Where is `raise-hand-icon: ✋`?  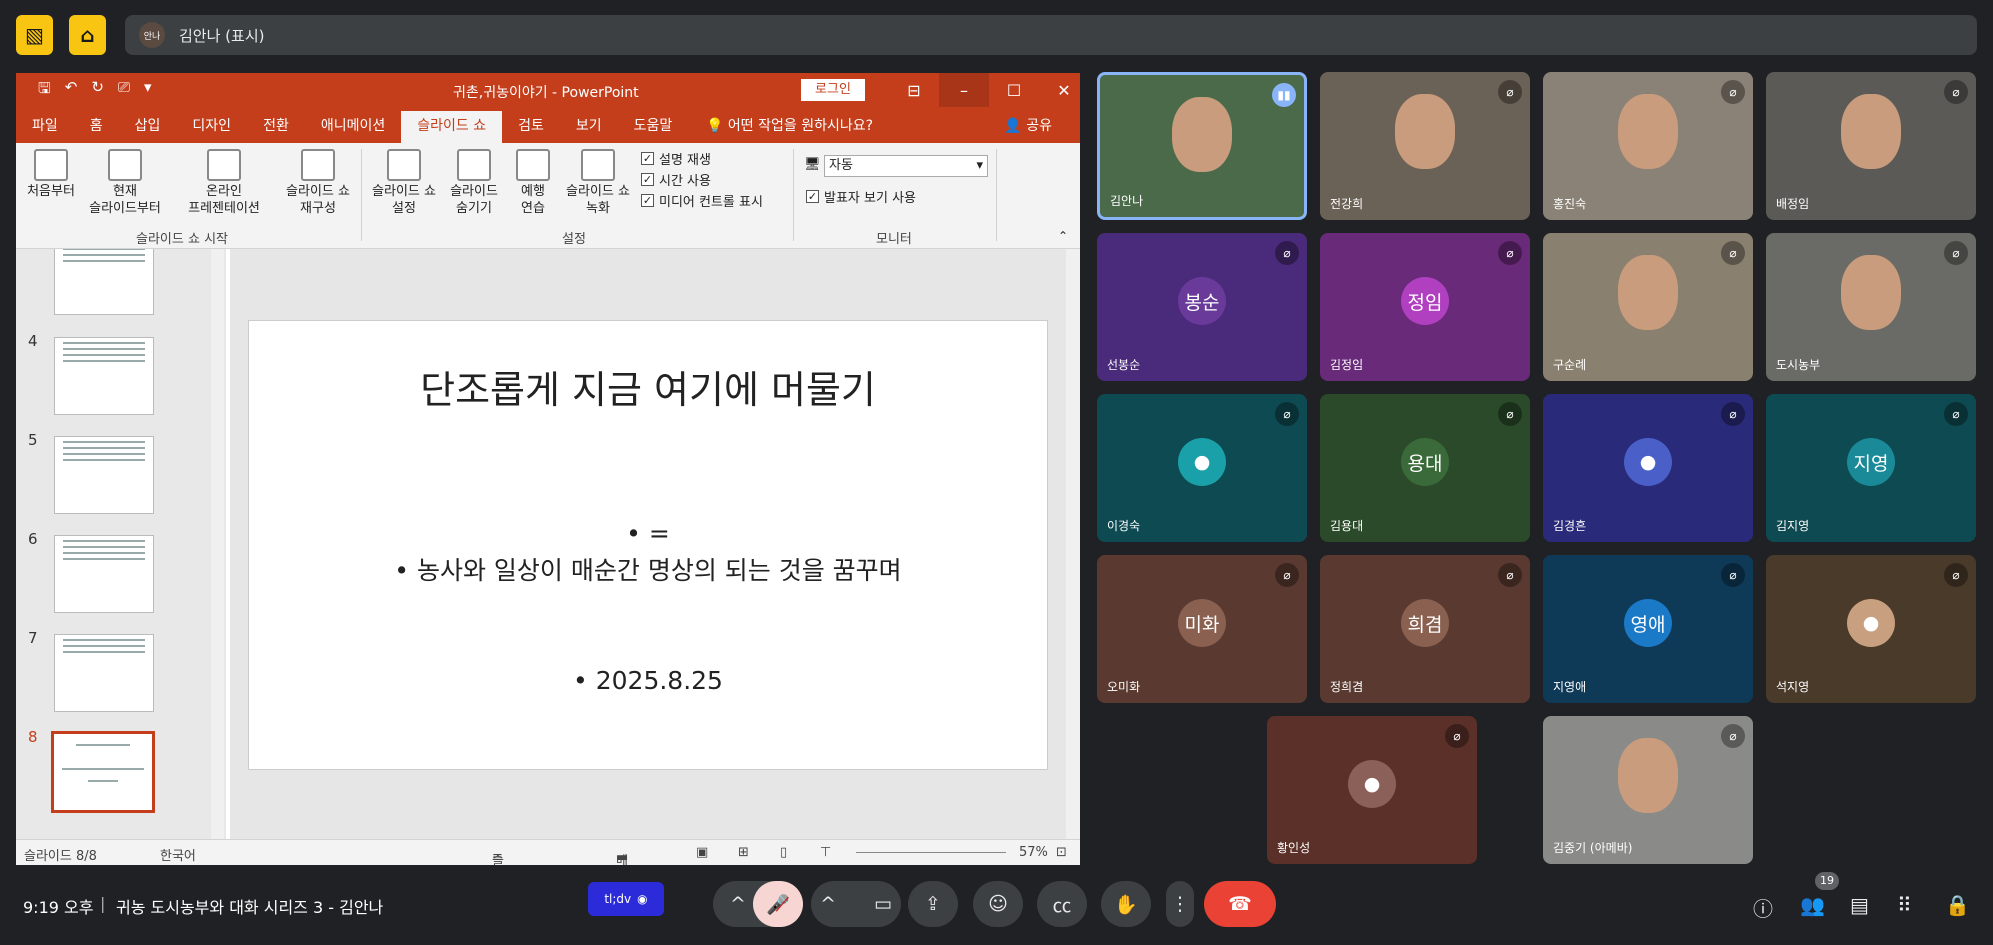
raise-hand-icon: ✋ is located at coordinates (1126, 904).